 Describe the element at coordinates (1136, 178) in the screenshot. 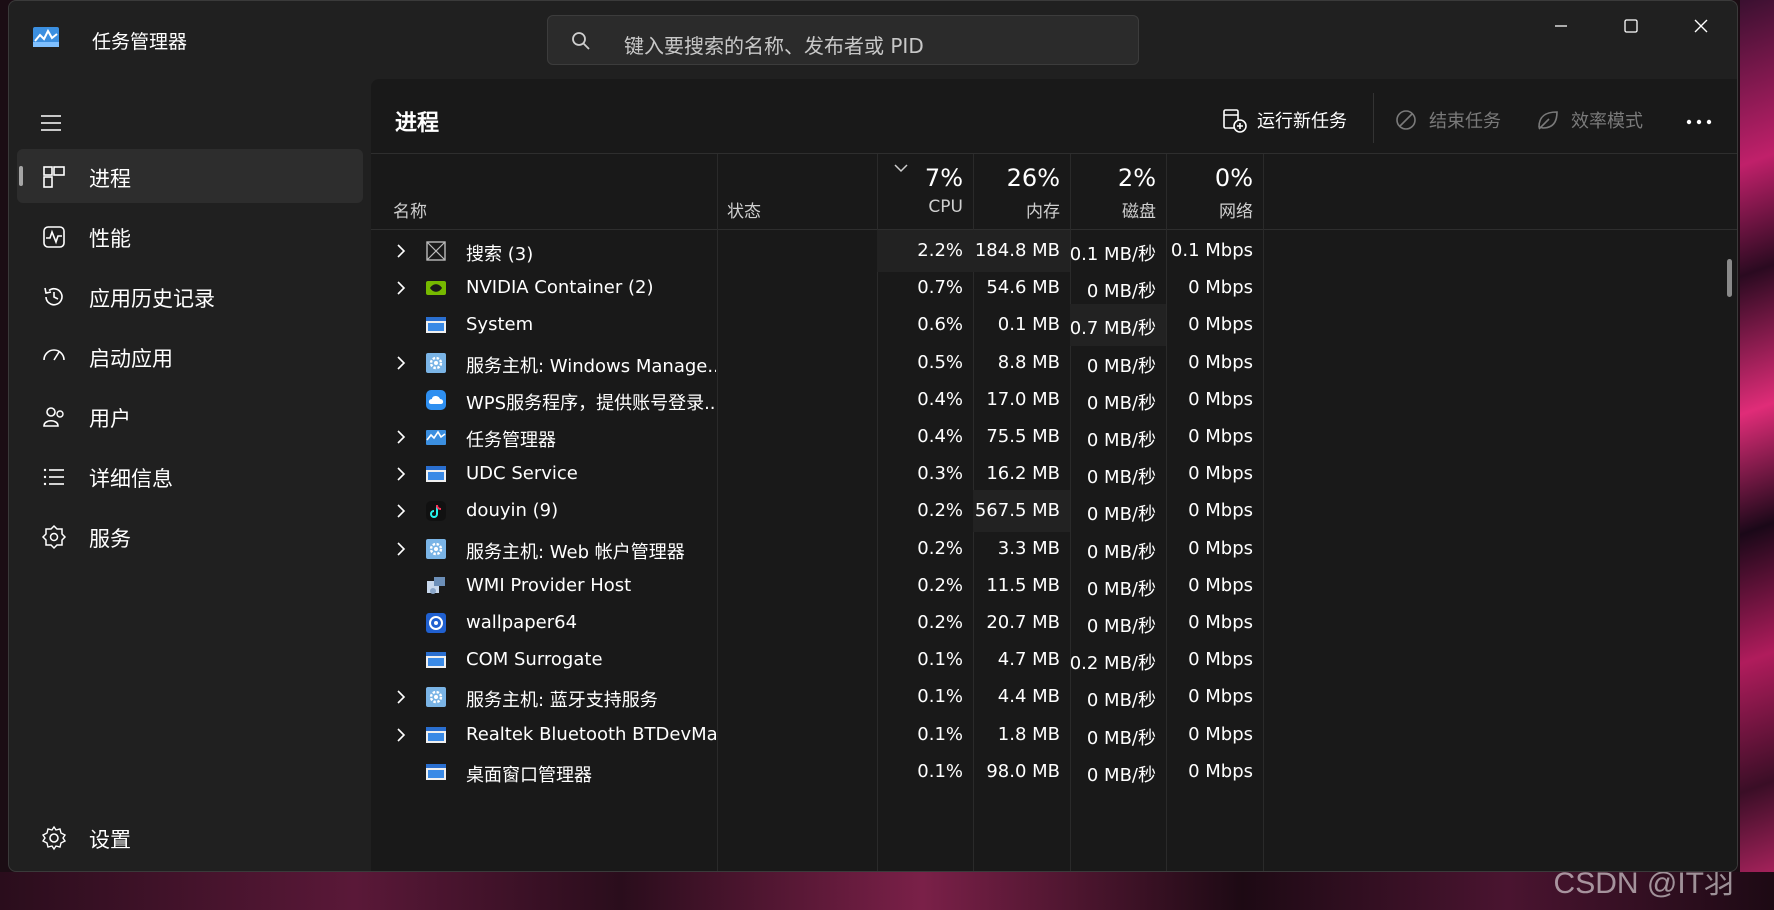

I see `disk-total: 2%` at that location.